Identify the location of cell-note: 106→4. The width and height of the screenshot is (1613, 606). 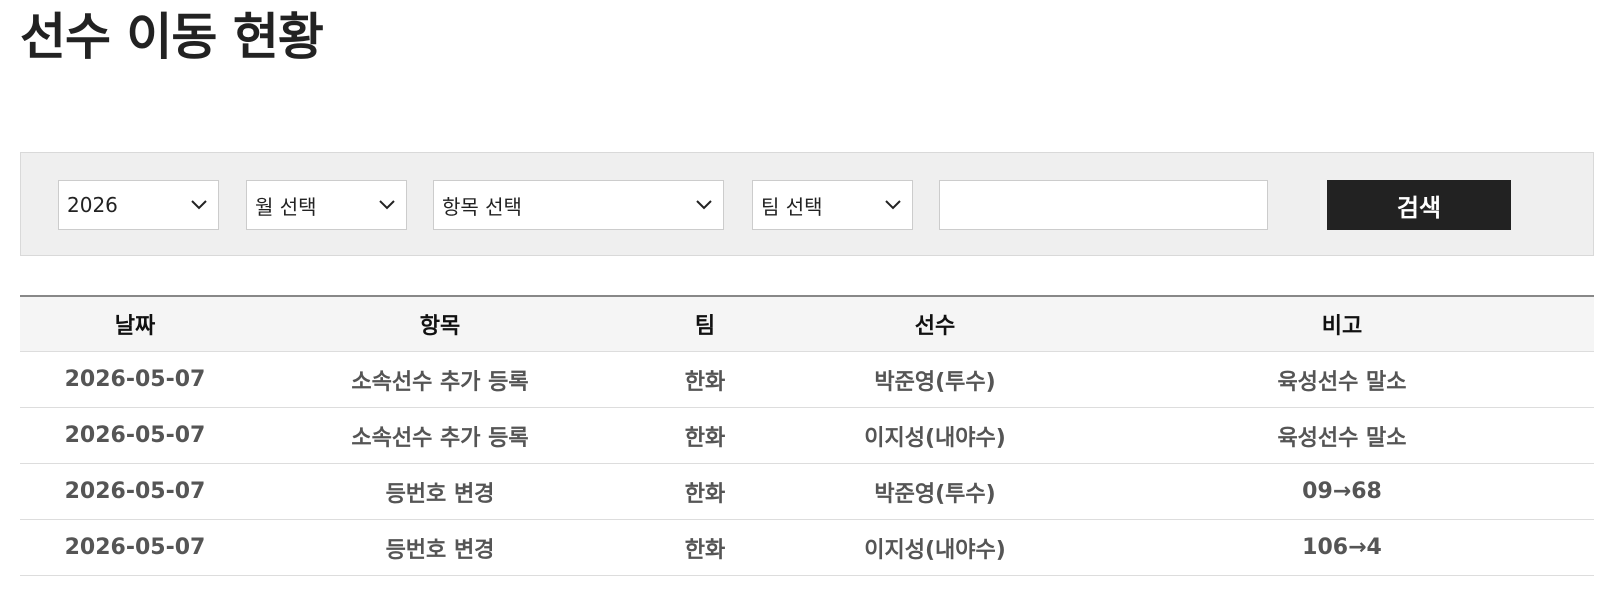
(1342, 547).